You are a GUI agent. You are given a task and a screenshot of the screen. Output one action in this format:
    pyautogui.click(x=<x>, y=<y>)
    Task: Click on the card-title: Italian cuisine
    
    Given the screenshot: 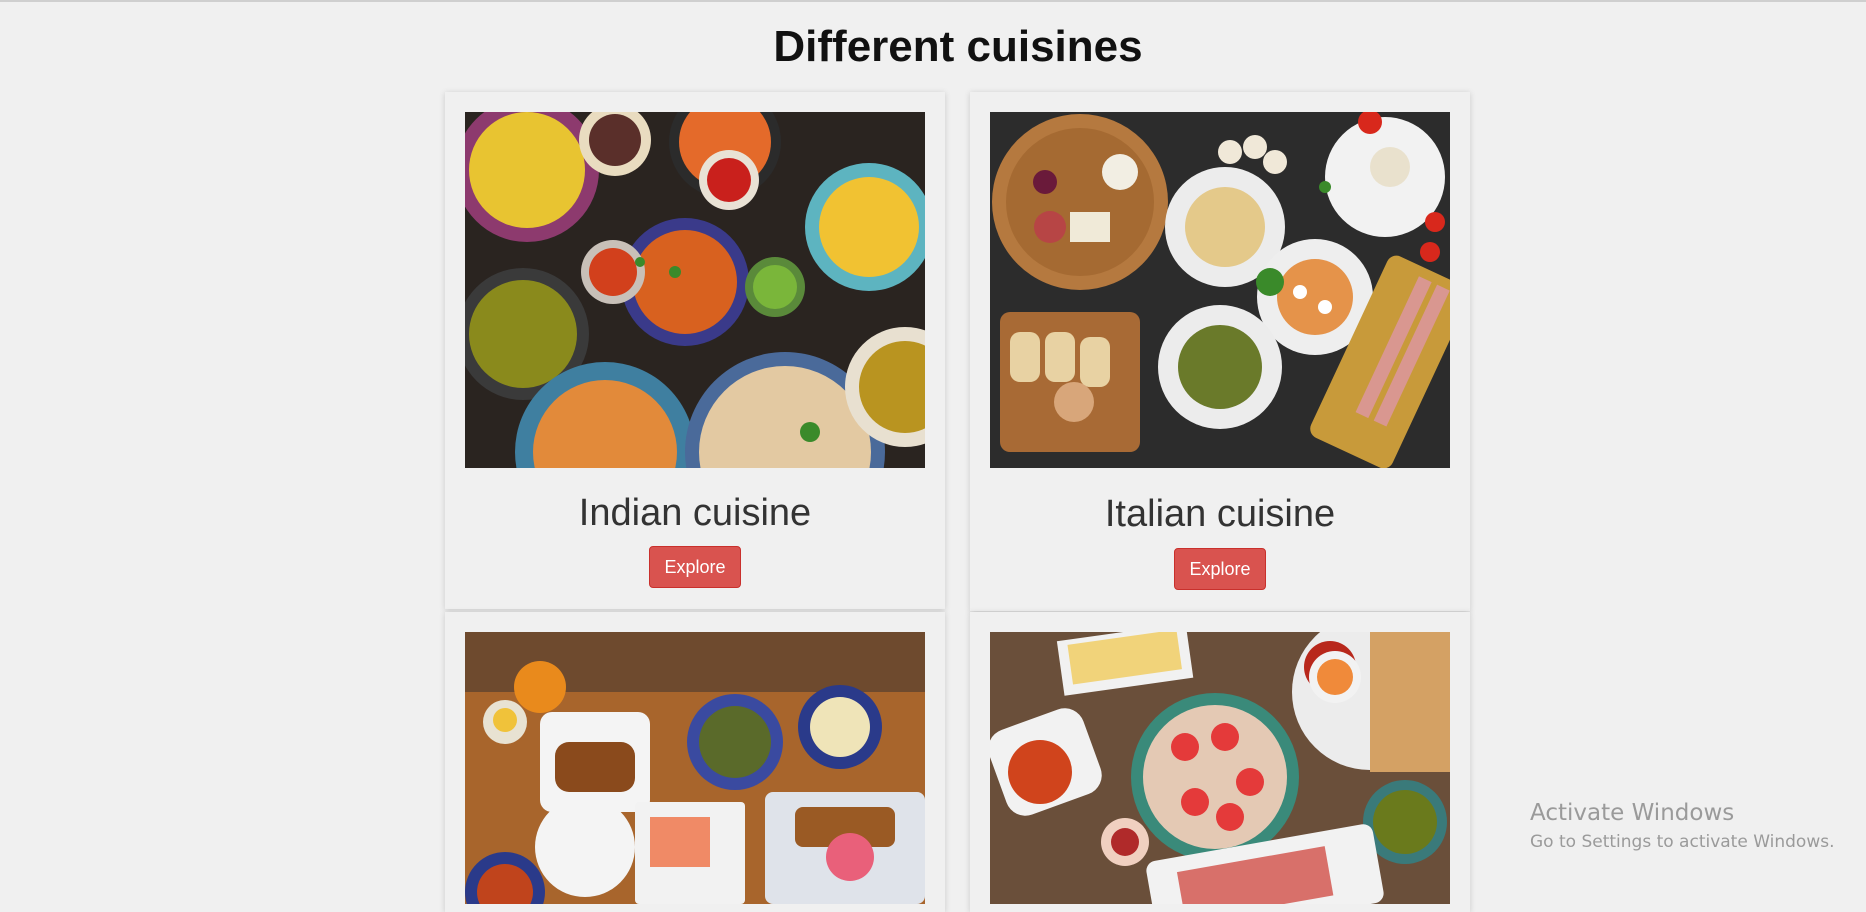 What is the action you would take?
    pyautogui.click(x=1220, y=514)
    